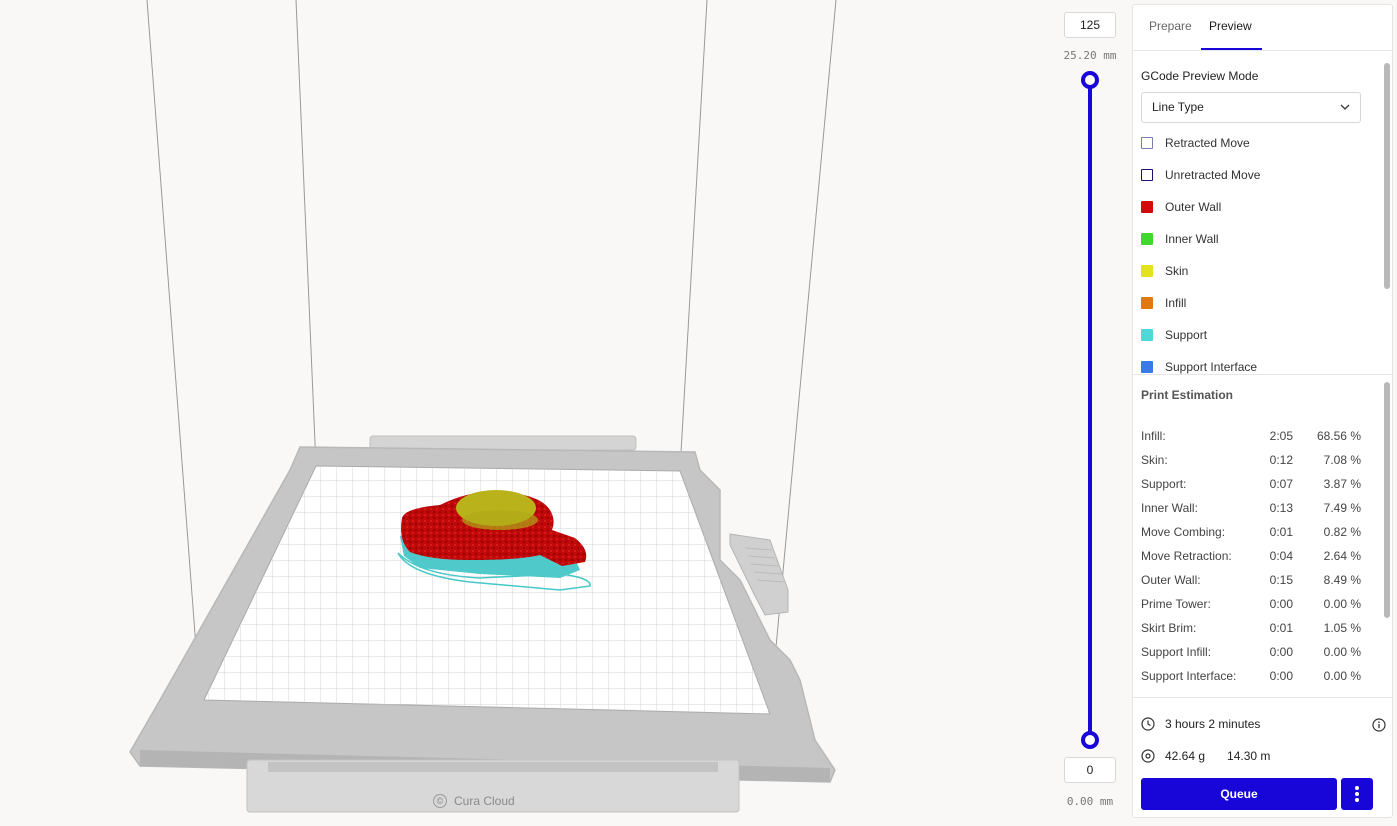  Describe the element at coordinates (1170, 26) in the screenshot. I see `tab-prepare: Prepare` at that location.